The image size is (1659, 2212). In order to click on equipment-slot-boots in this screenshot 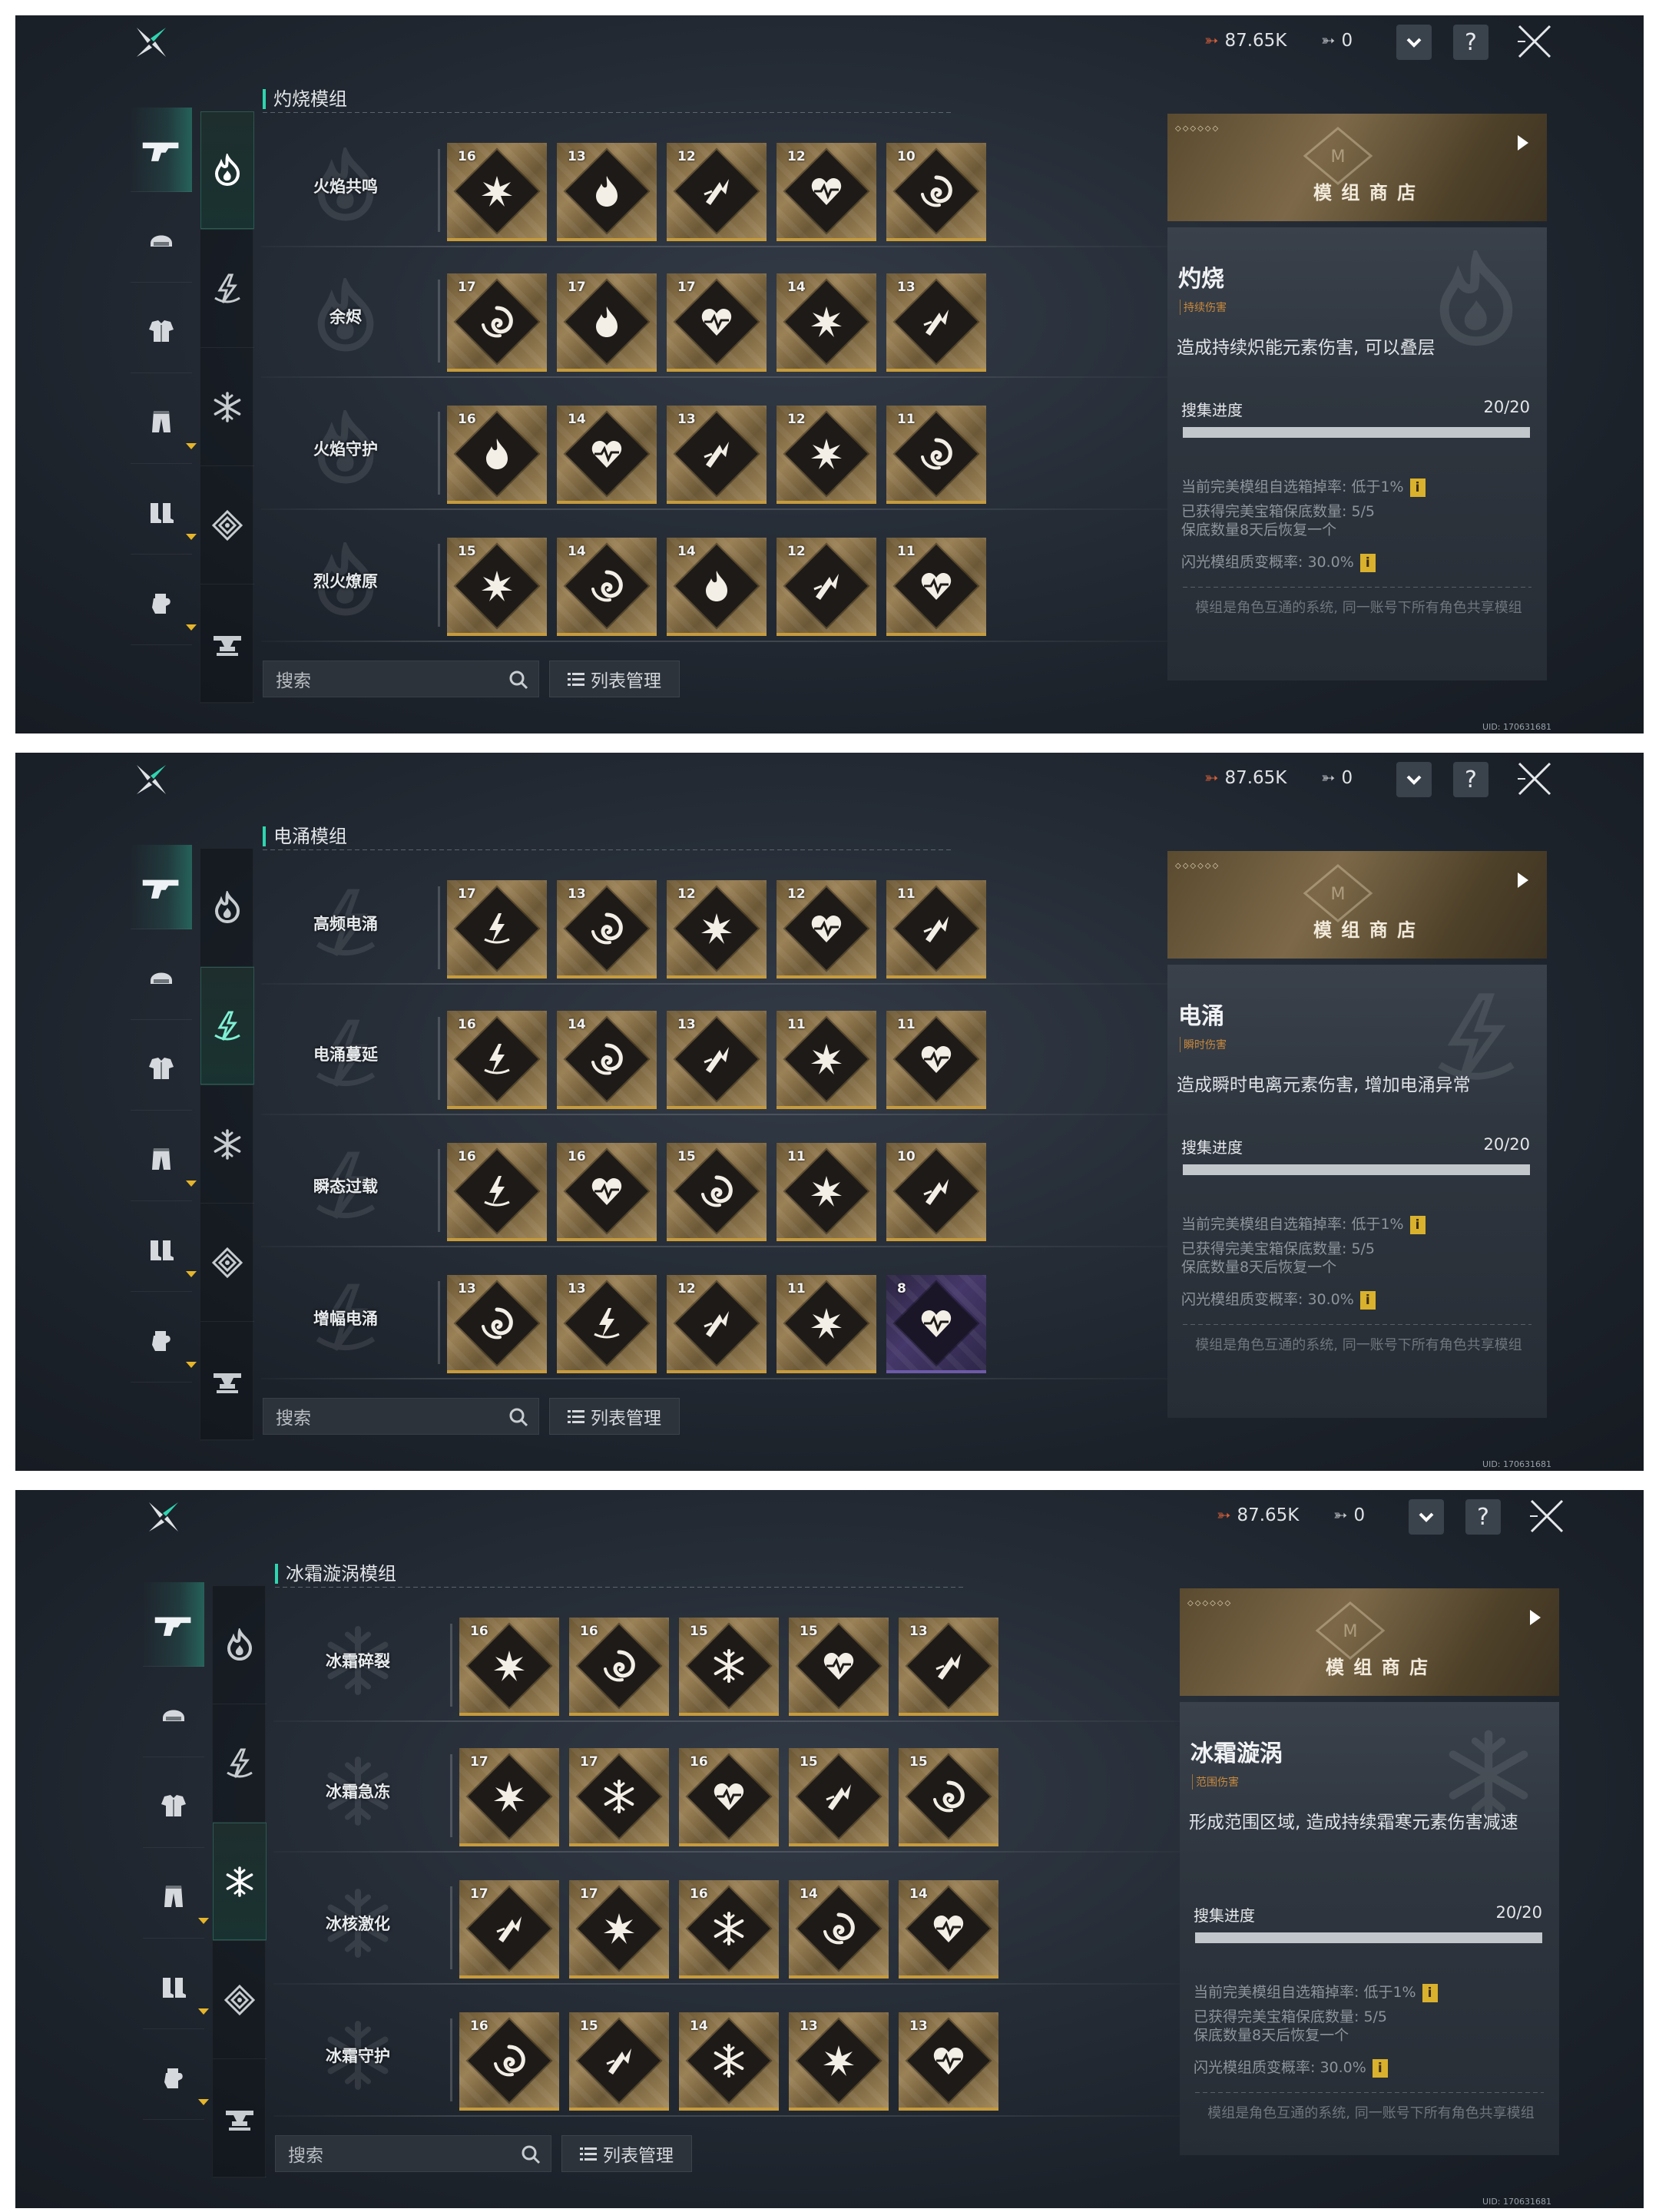, I will do `click(176, 1987)`.